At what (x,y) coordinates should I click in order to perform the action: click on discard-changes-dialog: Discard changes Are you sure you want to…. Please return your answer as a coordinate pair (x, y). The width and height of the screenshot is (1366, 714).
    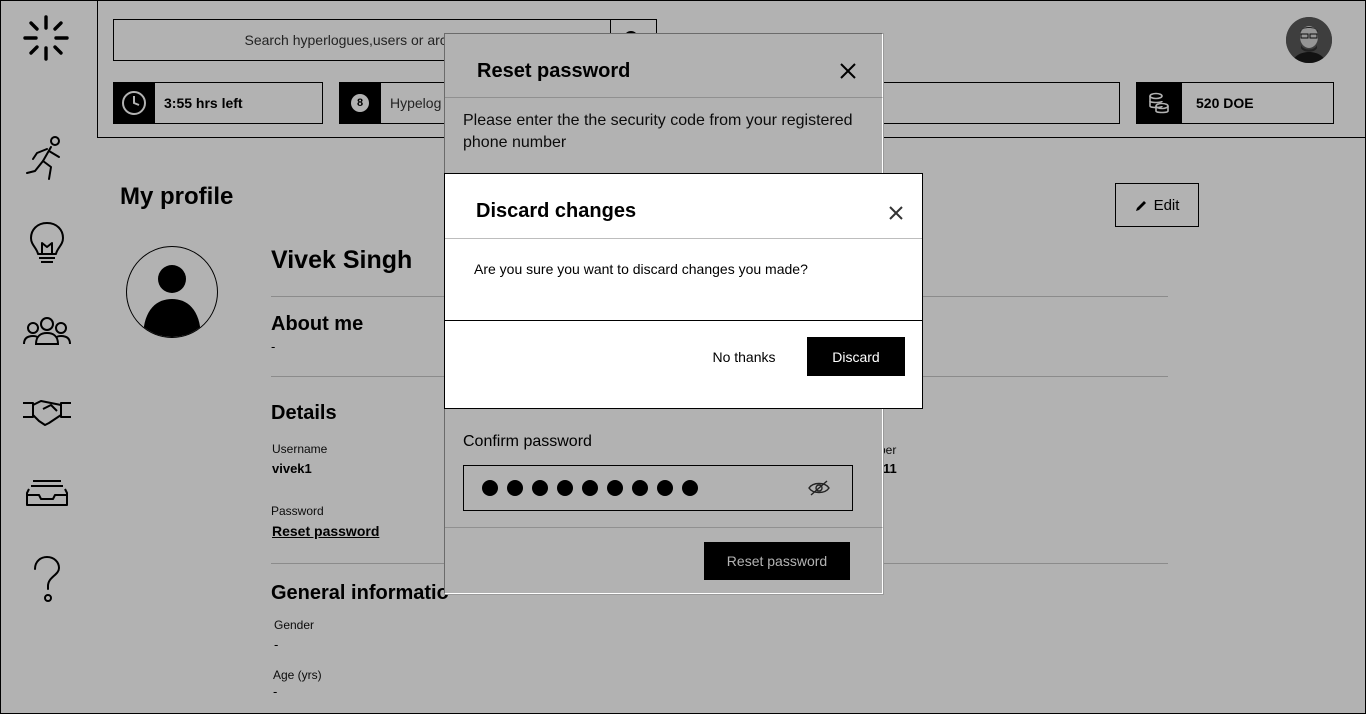
    Looking at the image, I should click on (683, 291).